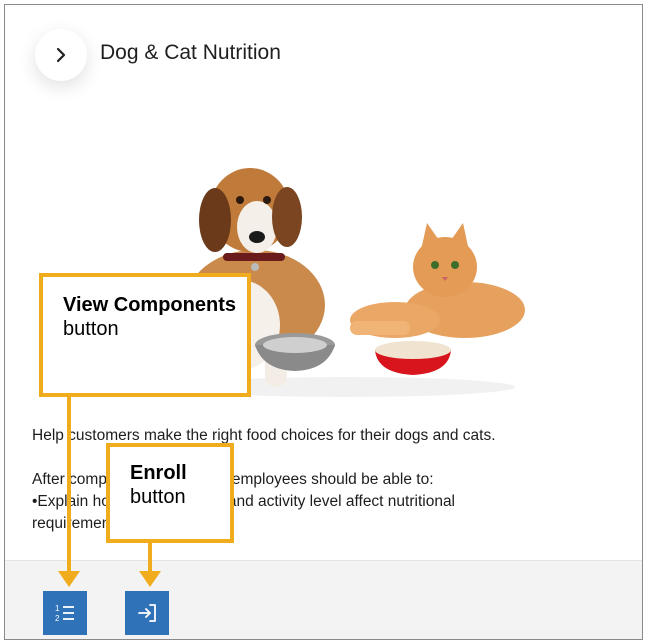 The height and width of the screenshot is (644, 649). I want to click on chevron-right-icon, so click(61, 55).